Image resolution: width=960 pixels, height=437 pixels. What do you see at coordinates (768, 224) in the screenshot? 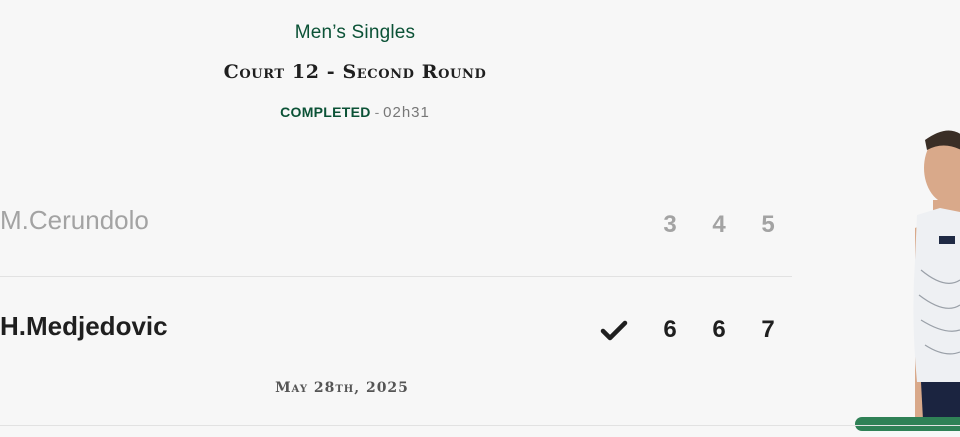
I see `set-score-3: 5` at bounding box center [768, 224].